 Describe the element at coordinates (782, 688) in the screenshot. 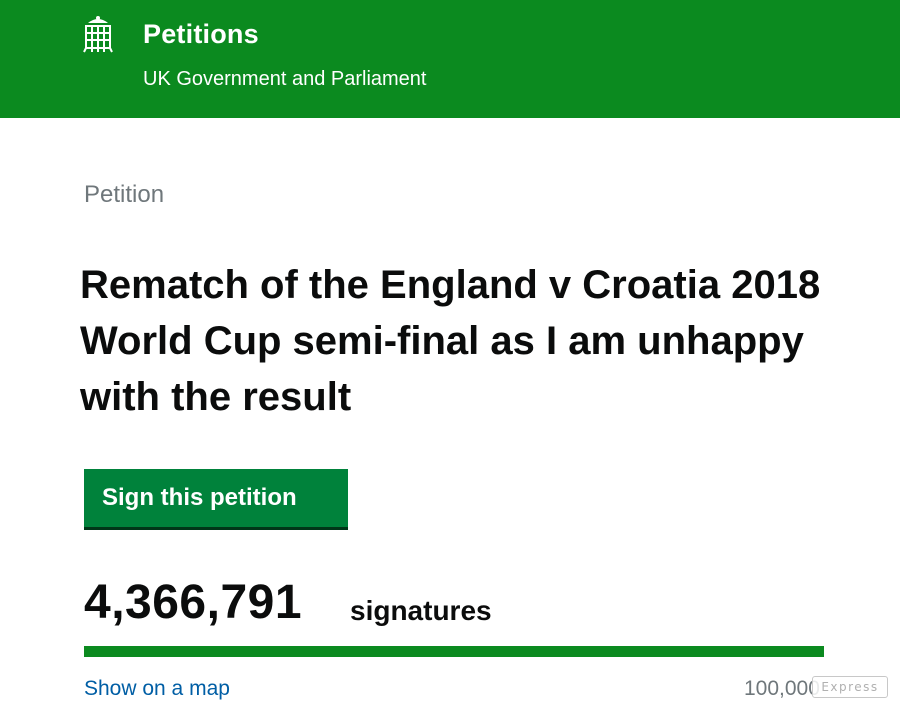

I see `signature-threshold: 100,000` at that location.